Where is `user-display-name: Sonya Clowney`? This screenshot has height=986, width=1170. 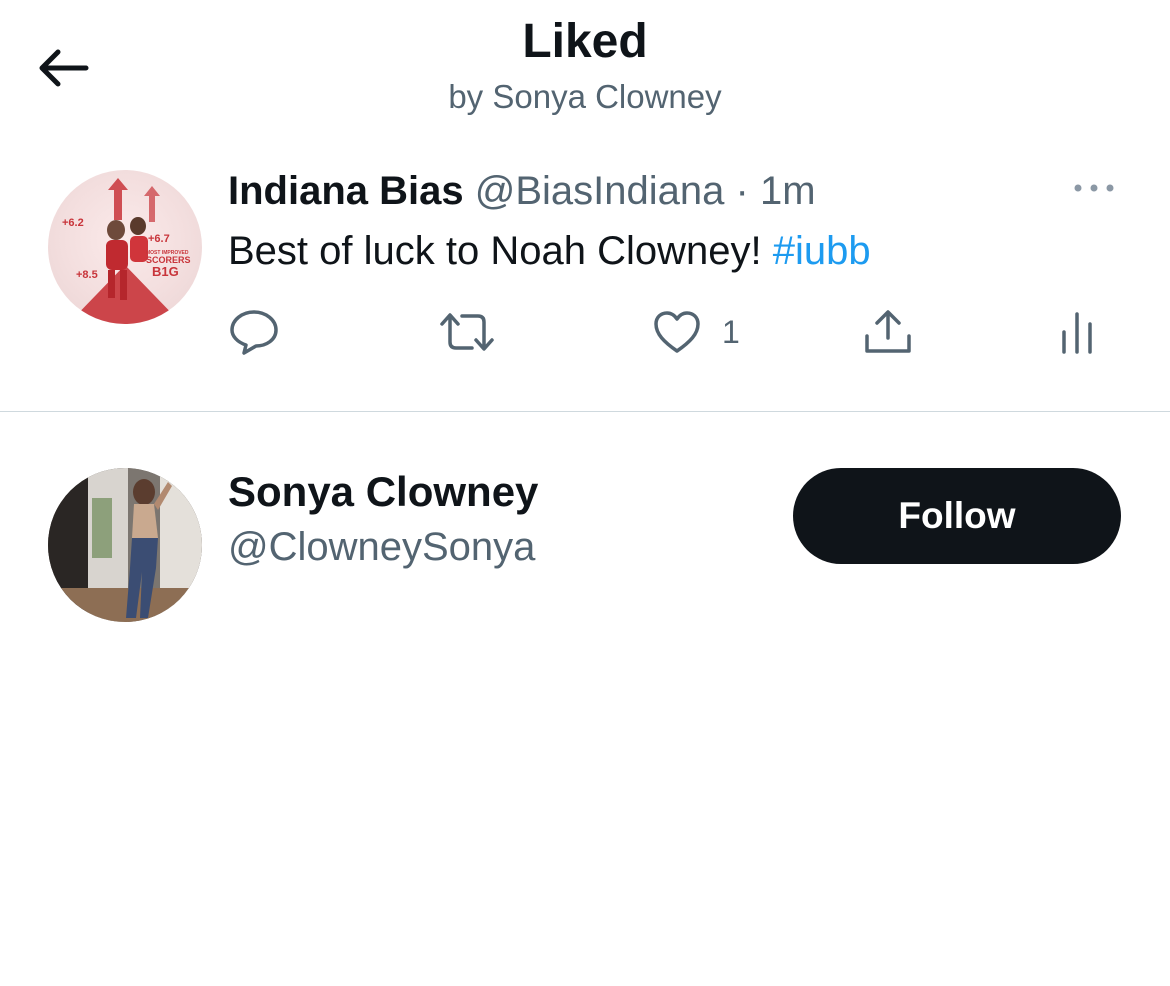 user-display-name: Sonya Clowney is located at coordinates (383, 492).